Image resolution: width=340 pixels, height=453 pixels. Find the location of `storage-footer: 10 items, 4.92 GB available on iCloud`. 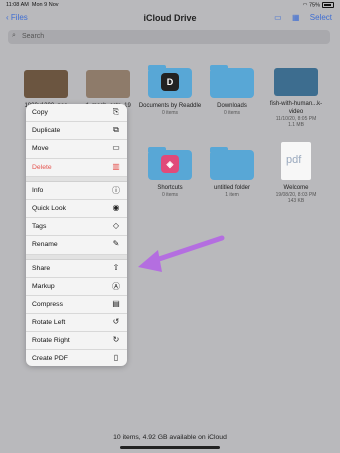

storage-footer: 10 items, 4.92 GB available on iCloud is located at coordinates (170, 437).